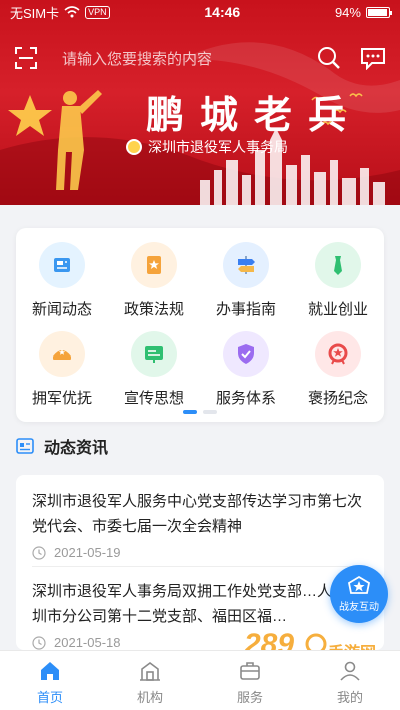  Describe the element at coordinates (97, 12) in the screenshot. I see `vpn-badge: VPN` at that location.